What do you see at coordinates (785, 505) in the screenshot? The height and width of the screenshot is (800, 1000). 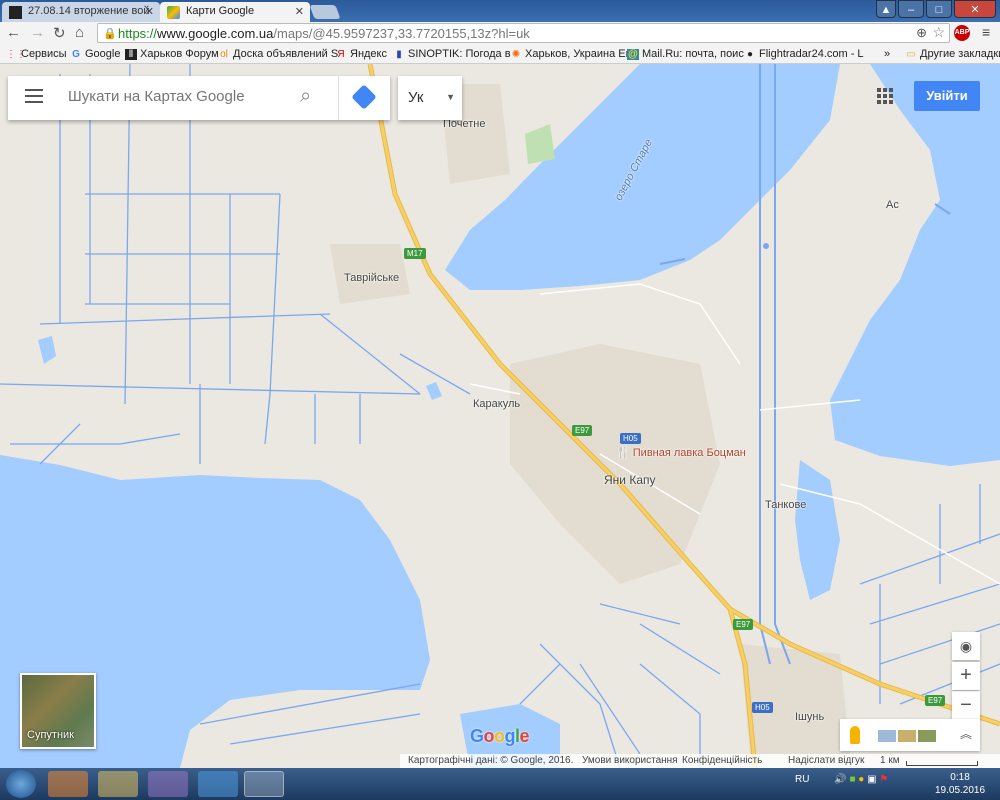 I see `place-label: Танкове` at bounding box center [785, 505].